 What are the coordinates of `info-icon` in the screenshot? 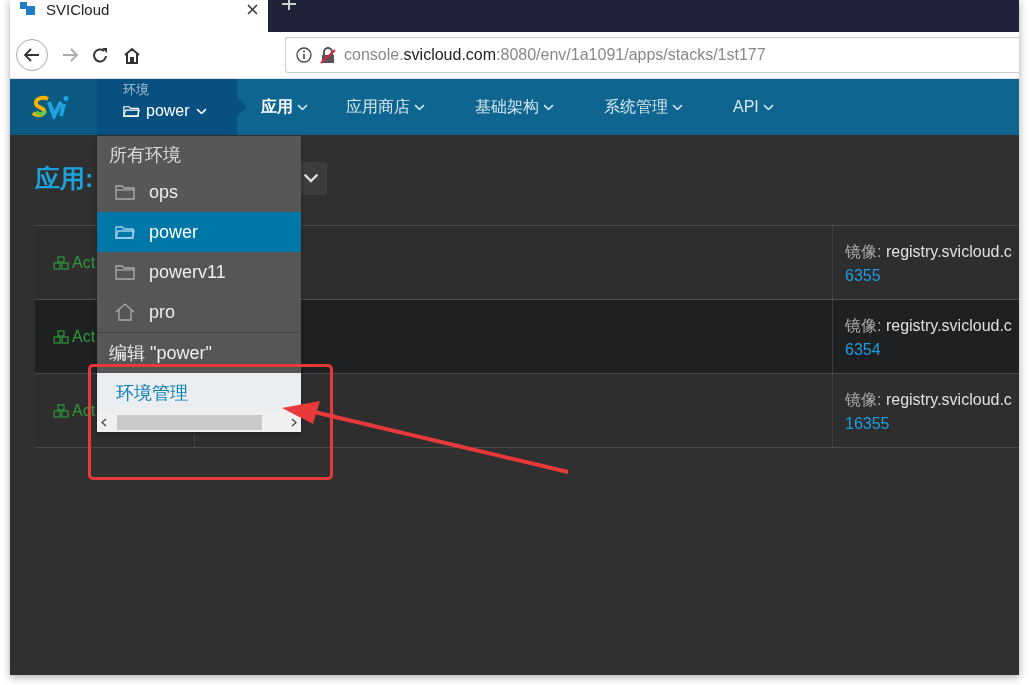 It's located at (304, 55).